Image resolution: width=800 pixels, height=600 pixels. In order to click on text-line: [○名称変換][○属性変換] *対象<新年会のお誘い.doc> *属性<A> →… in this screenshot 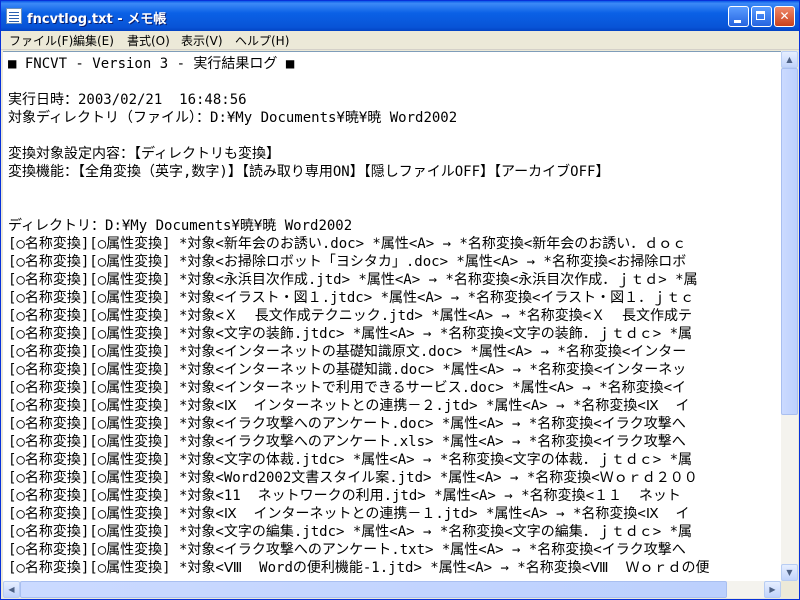, I will do `click(347, 244)`.